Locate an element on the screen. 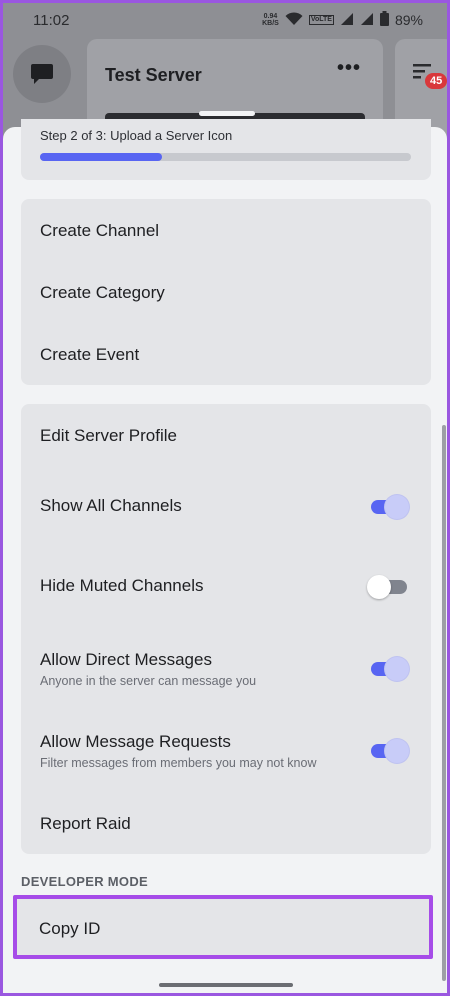  setup-progress-label: Step 2 of 3: Upload a Server Icon is located at coordinates (136, 135).